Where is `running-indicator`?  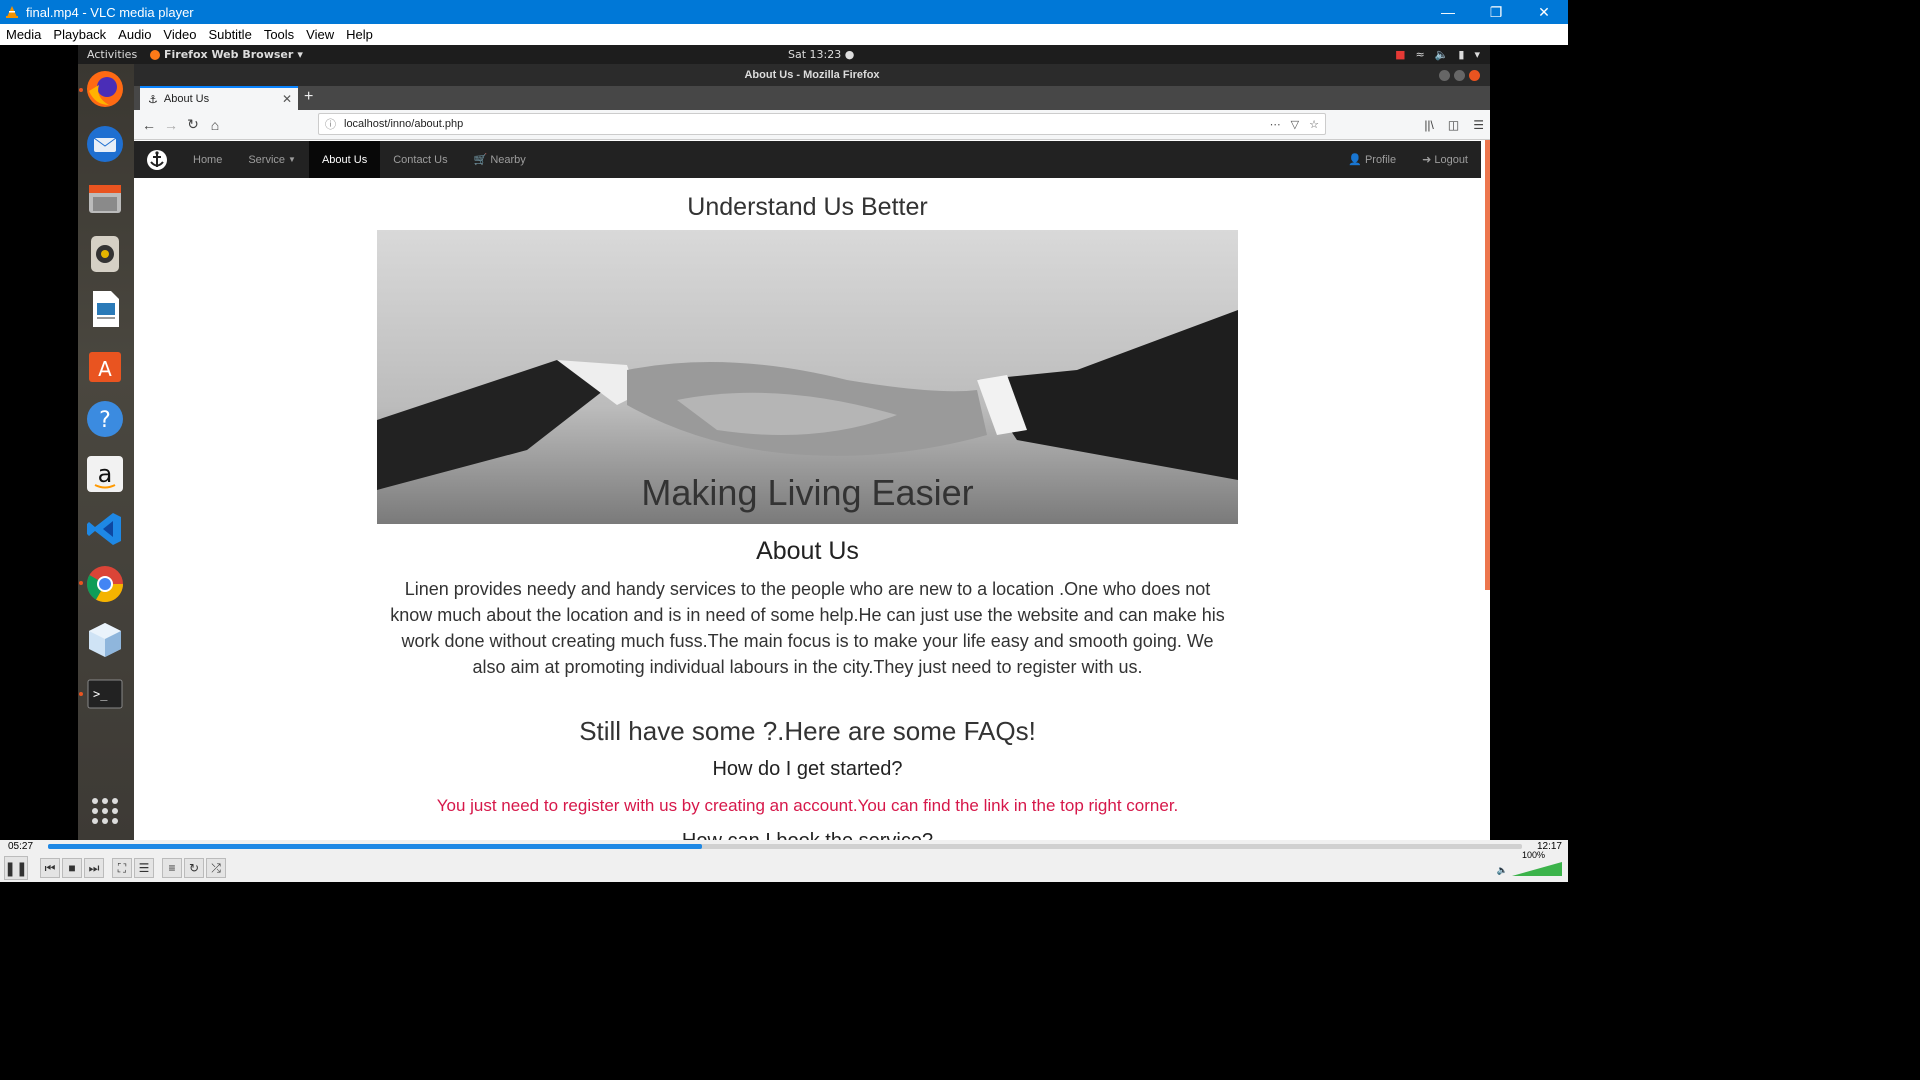 running-indicator is located at coordinates (81, 90).